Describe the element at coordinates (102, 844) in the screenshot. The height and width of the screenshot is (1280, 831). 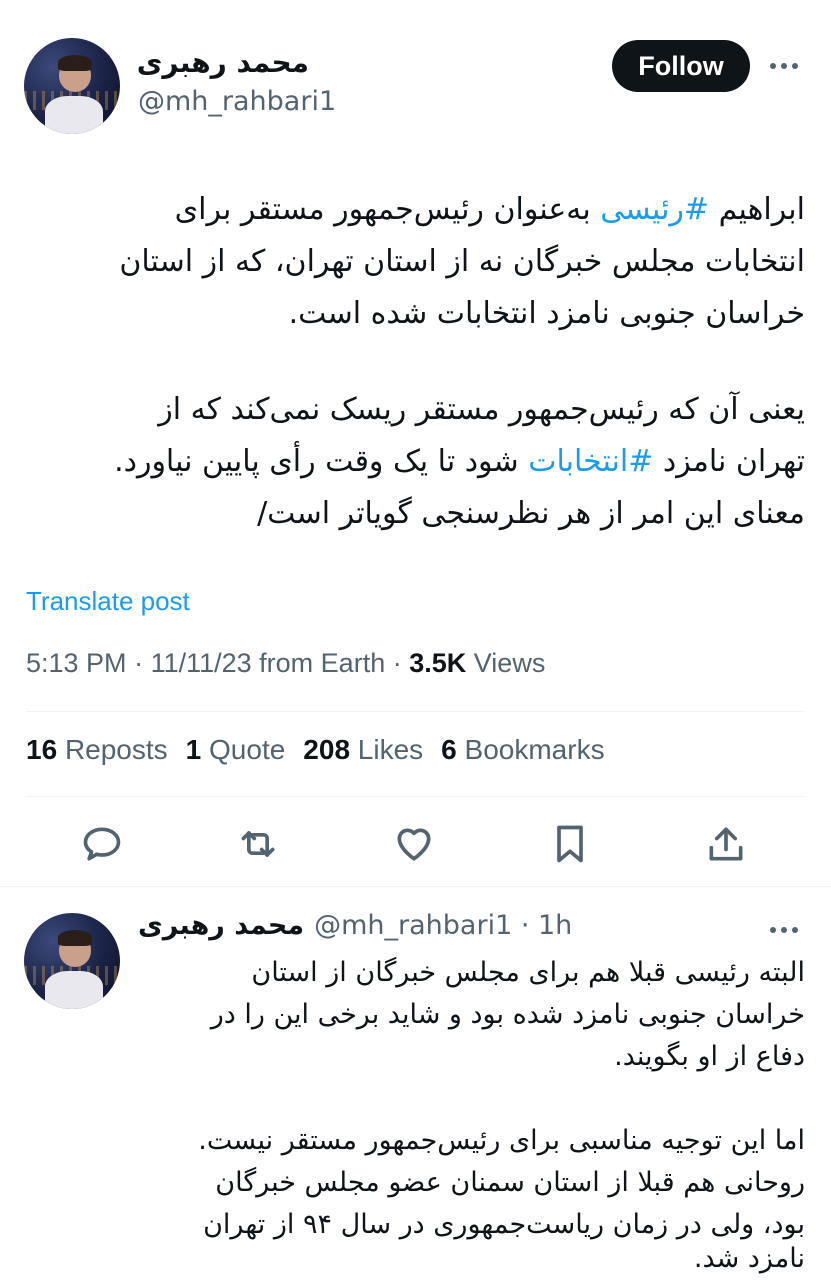
I see `speech-bubble-icon` at that location.